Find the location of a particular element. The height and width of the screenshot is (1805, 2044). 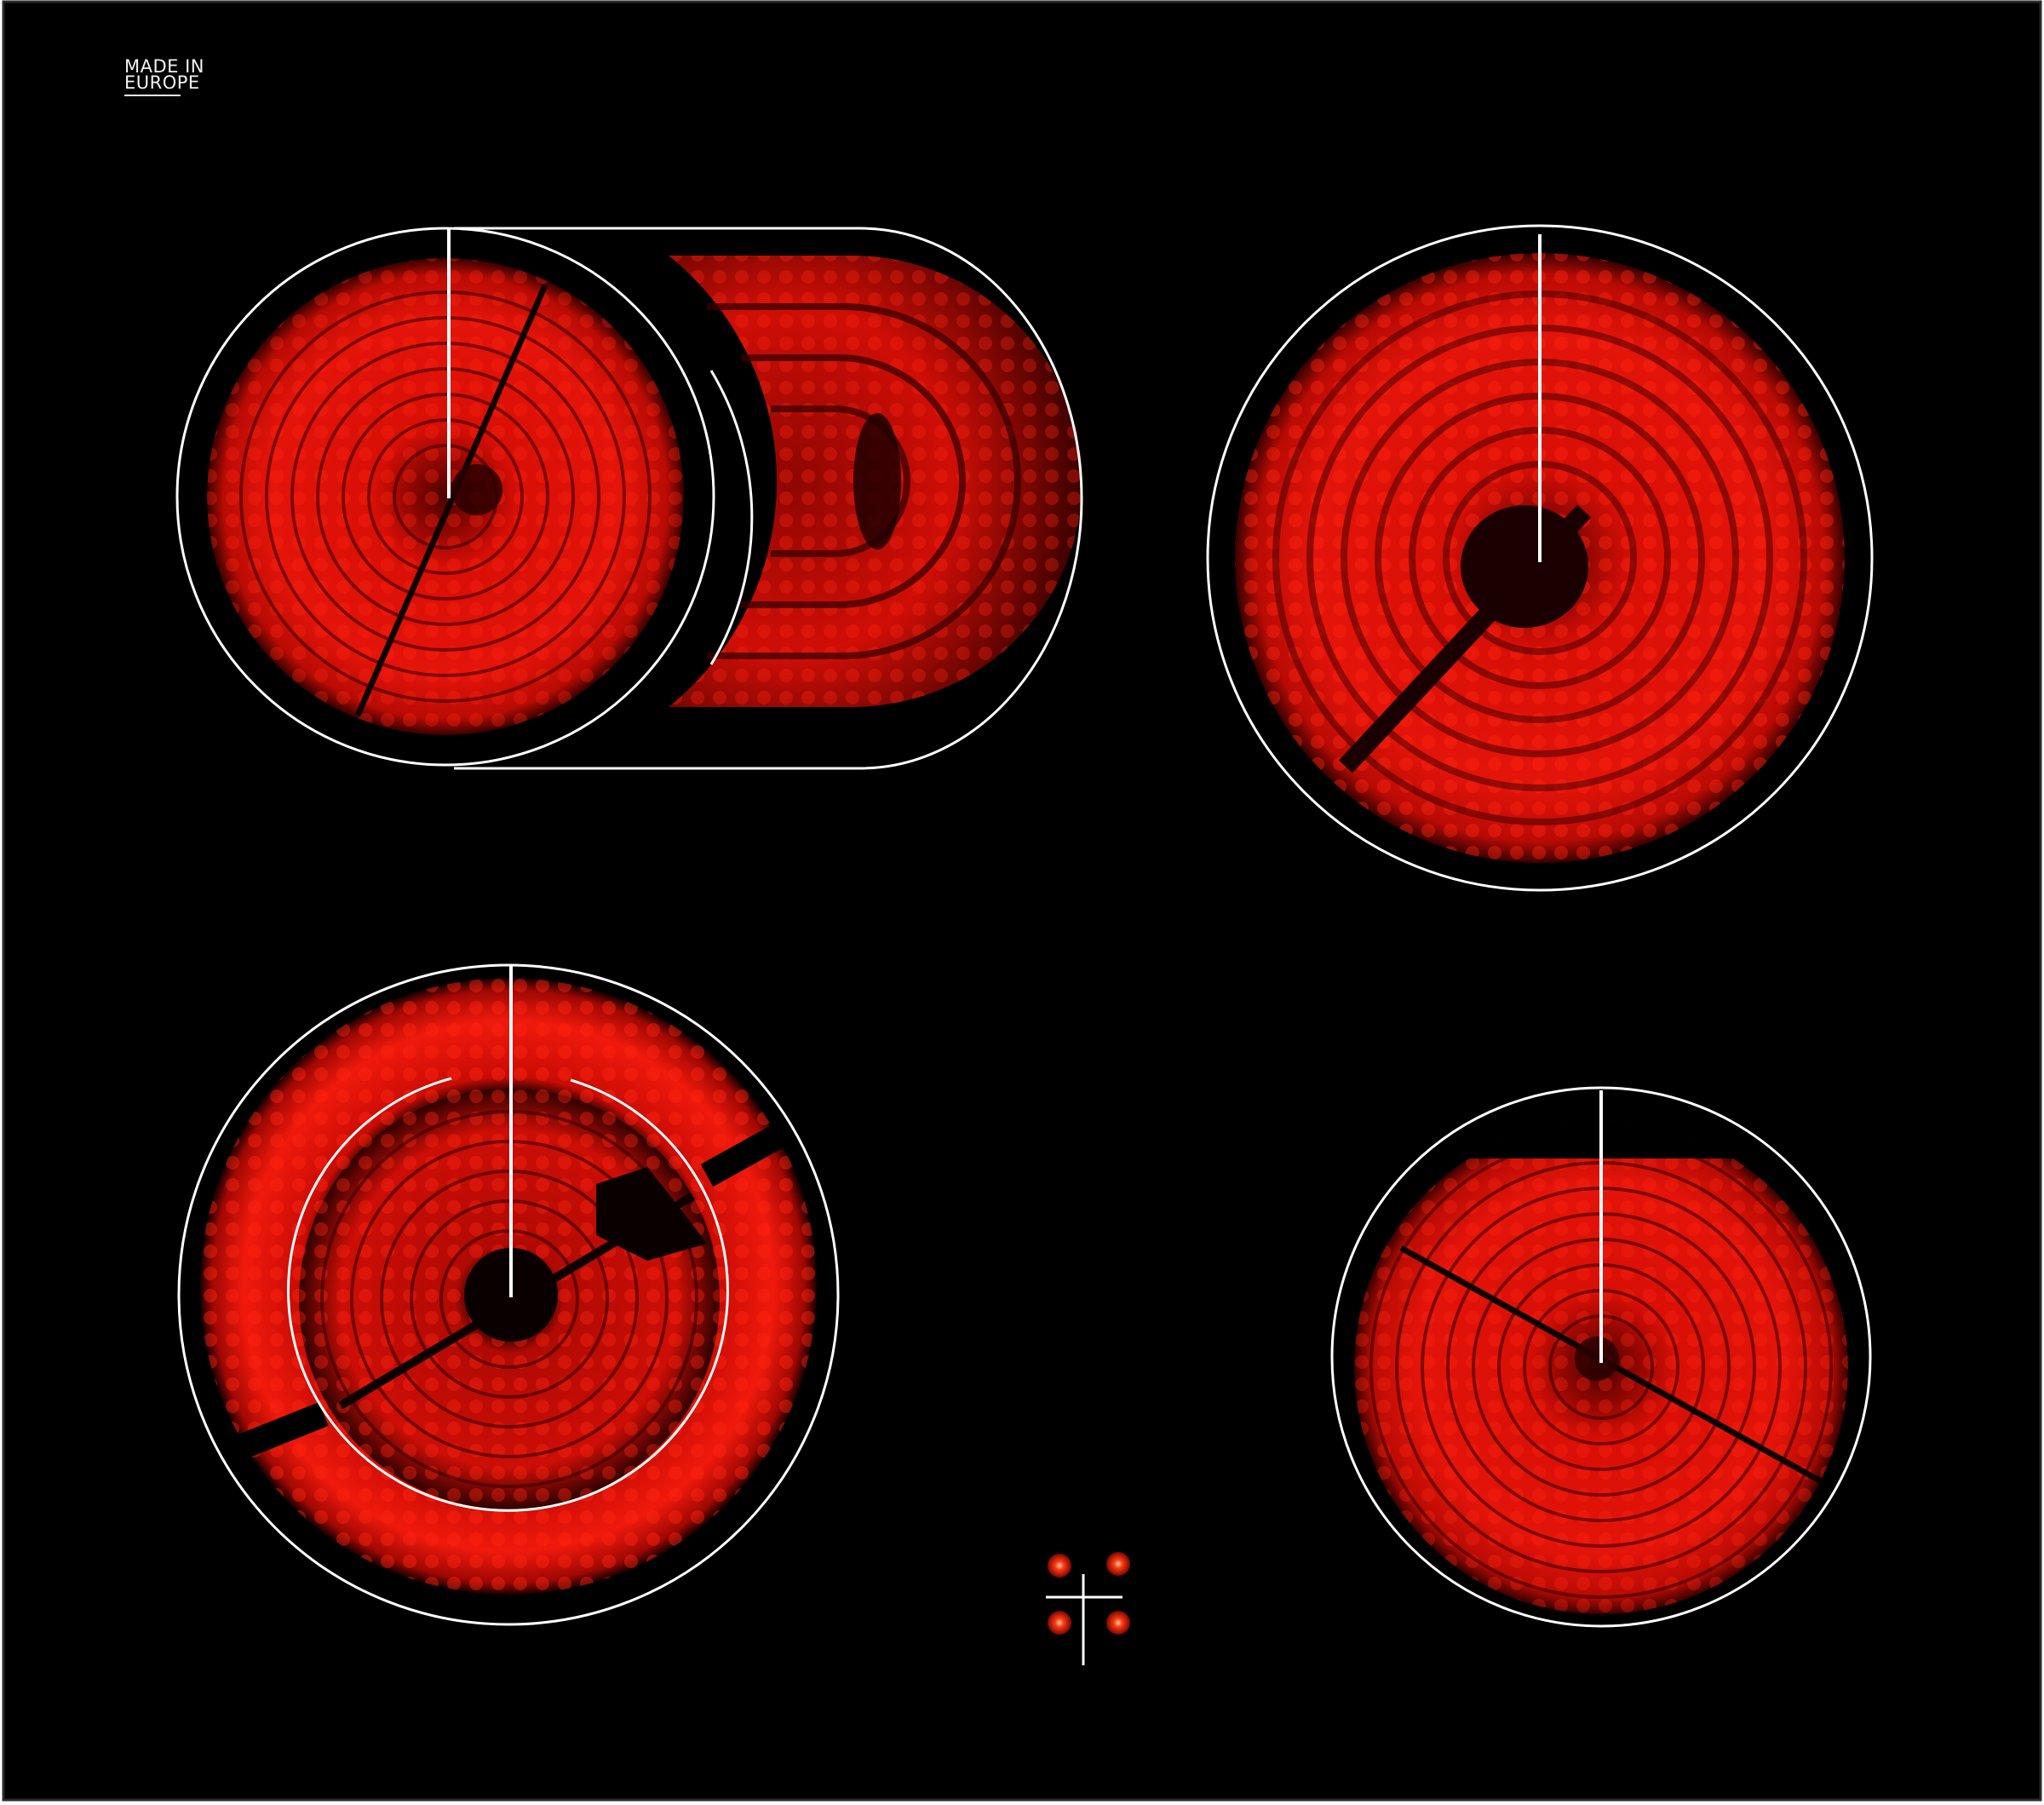

indicator-light-front-right is located at coordinates (1118, 1623).